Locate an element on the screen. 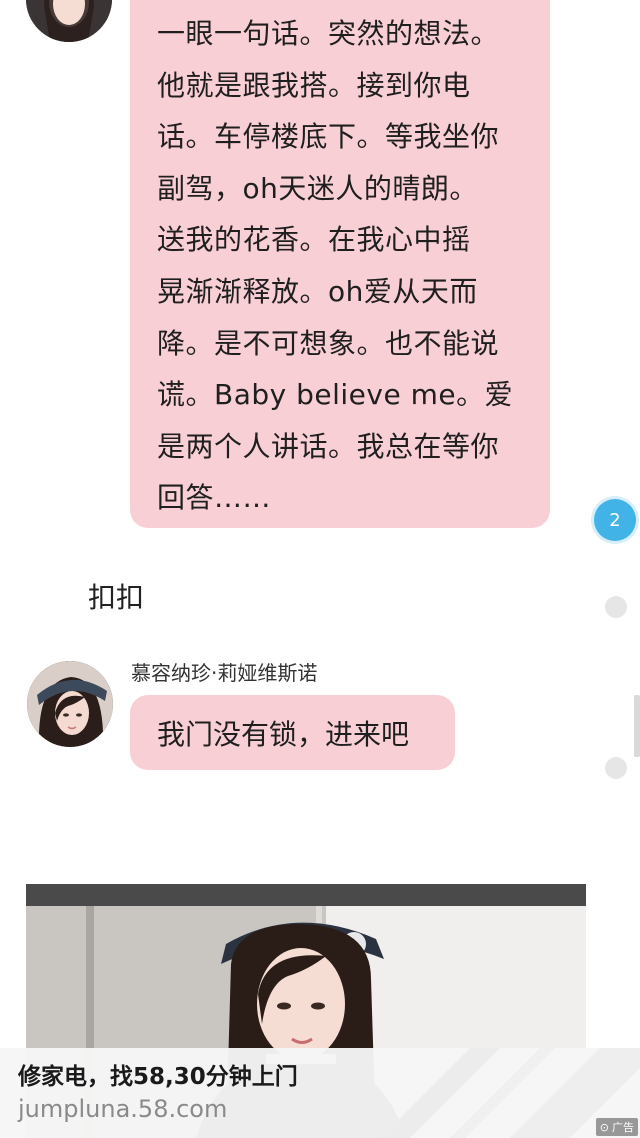  message-text-line: 送我的花香。在我心中摇 is located at coordinates (314, 240).